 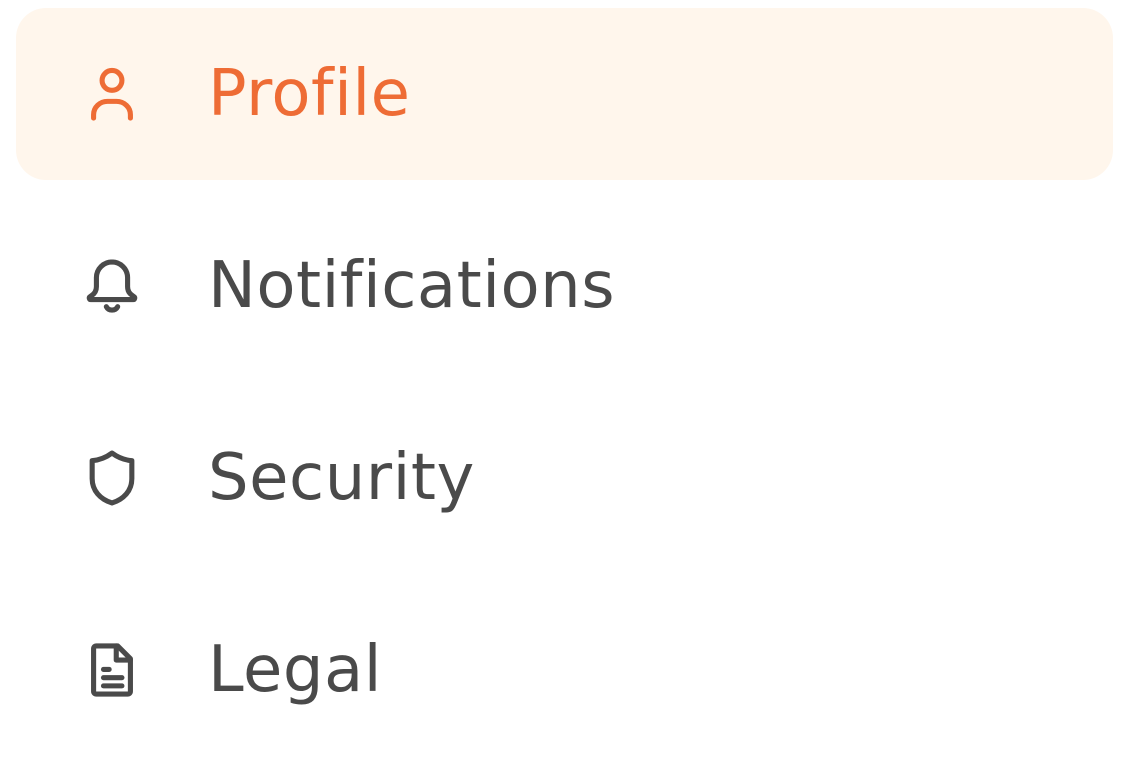 I want to click on menu-item-label: Profile, so click(x=309, y=94).